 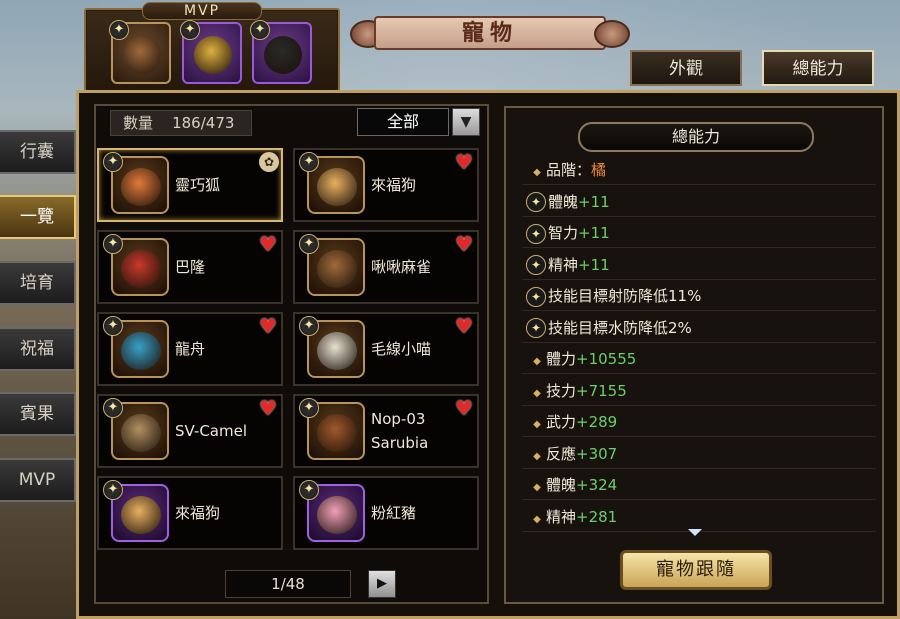 I want to click on bird-pet-icon, so click(x=142, y=55).